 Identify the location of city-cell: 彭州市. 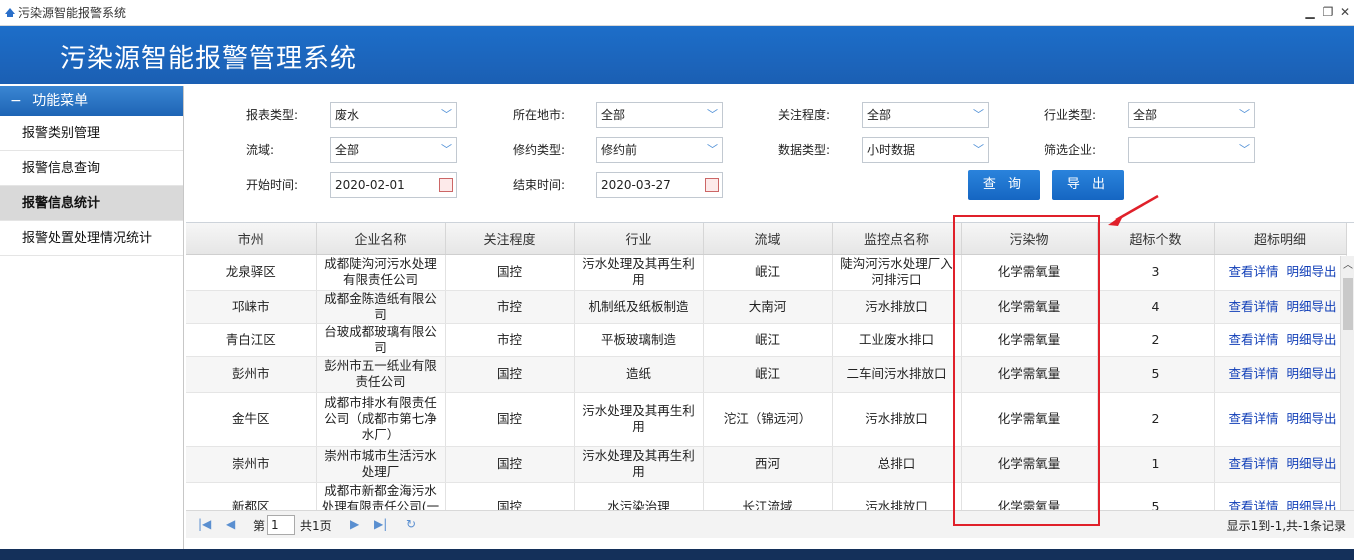
(251, 374).